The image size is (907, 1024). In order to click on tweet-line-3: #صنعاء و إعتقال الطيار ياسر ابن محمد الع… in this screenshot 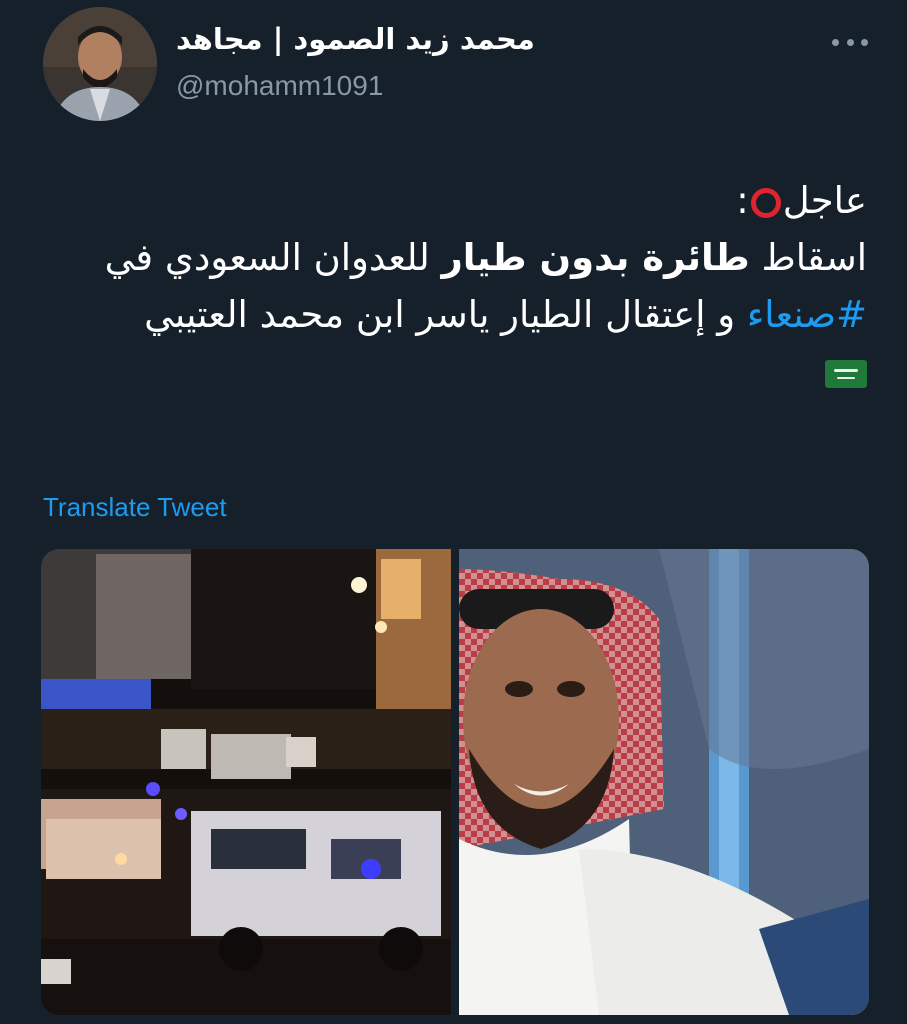, I will do `click(452, 314)`.